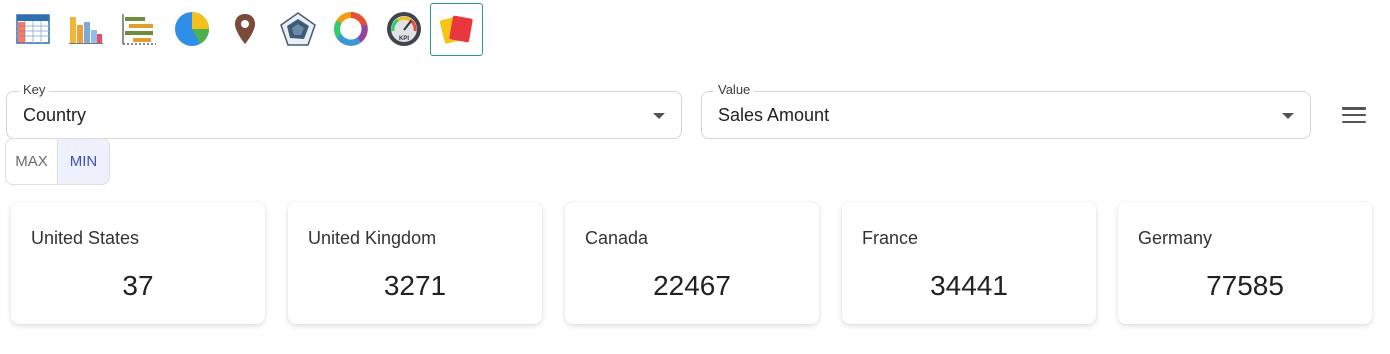  I want to click on menu-icon, so click(1354, 115).